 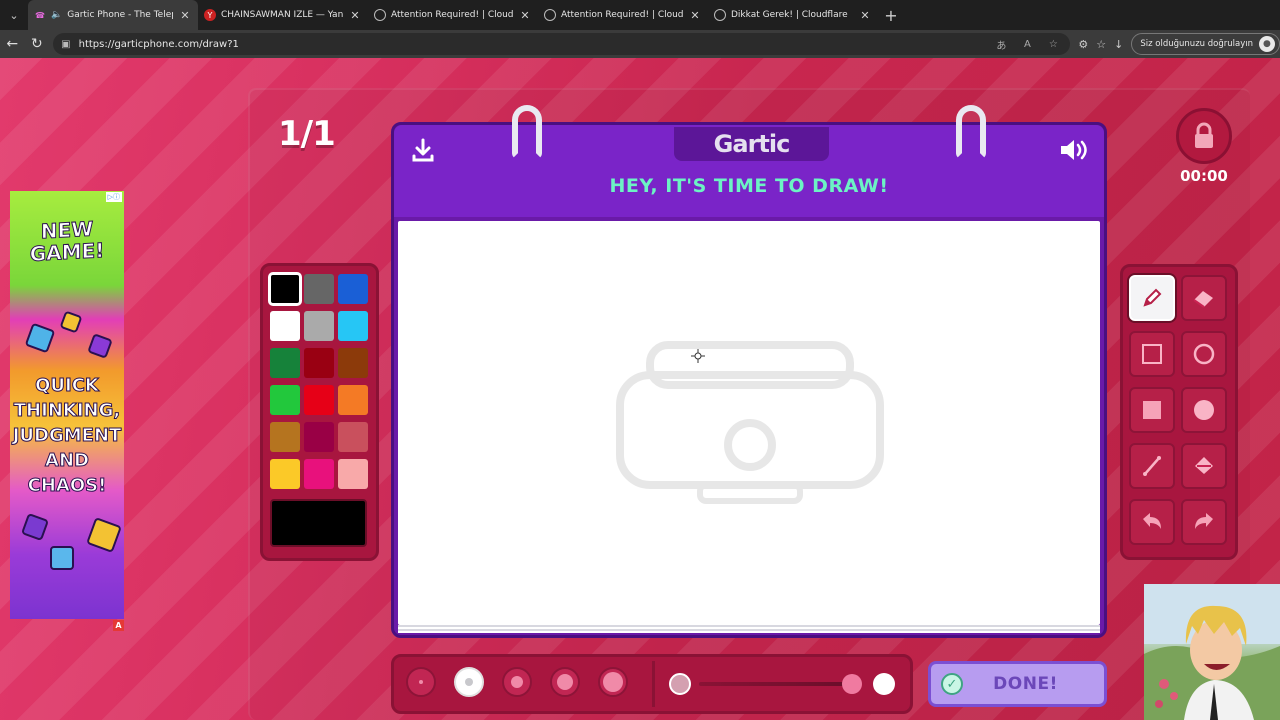 I want to click on rect-outline-icon, so click(x=1152, y=354).